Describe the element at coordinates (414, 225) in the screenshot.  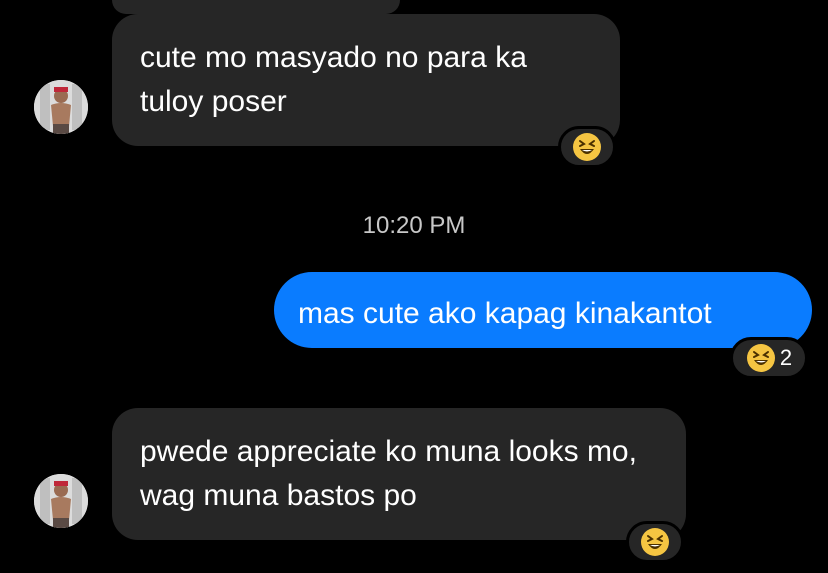
I see `message-timestamp: 10:20 PM` at that location.